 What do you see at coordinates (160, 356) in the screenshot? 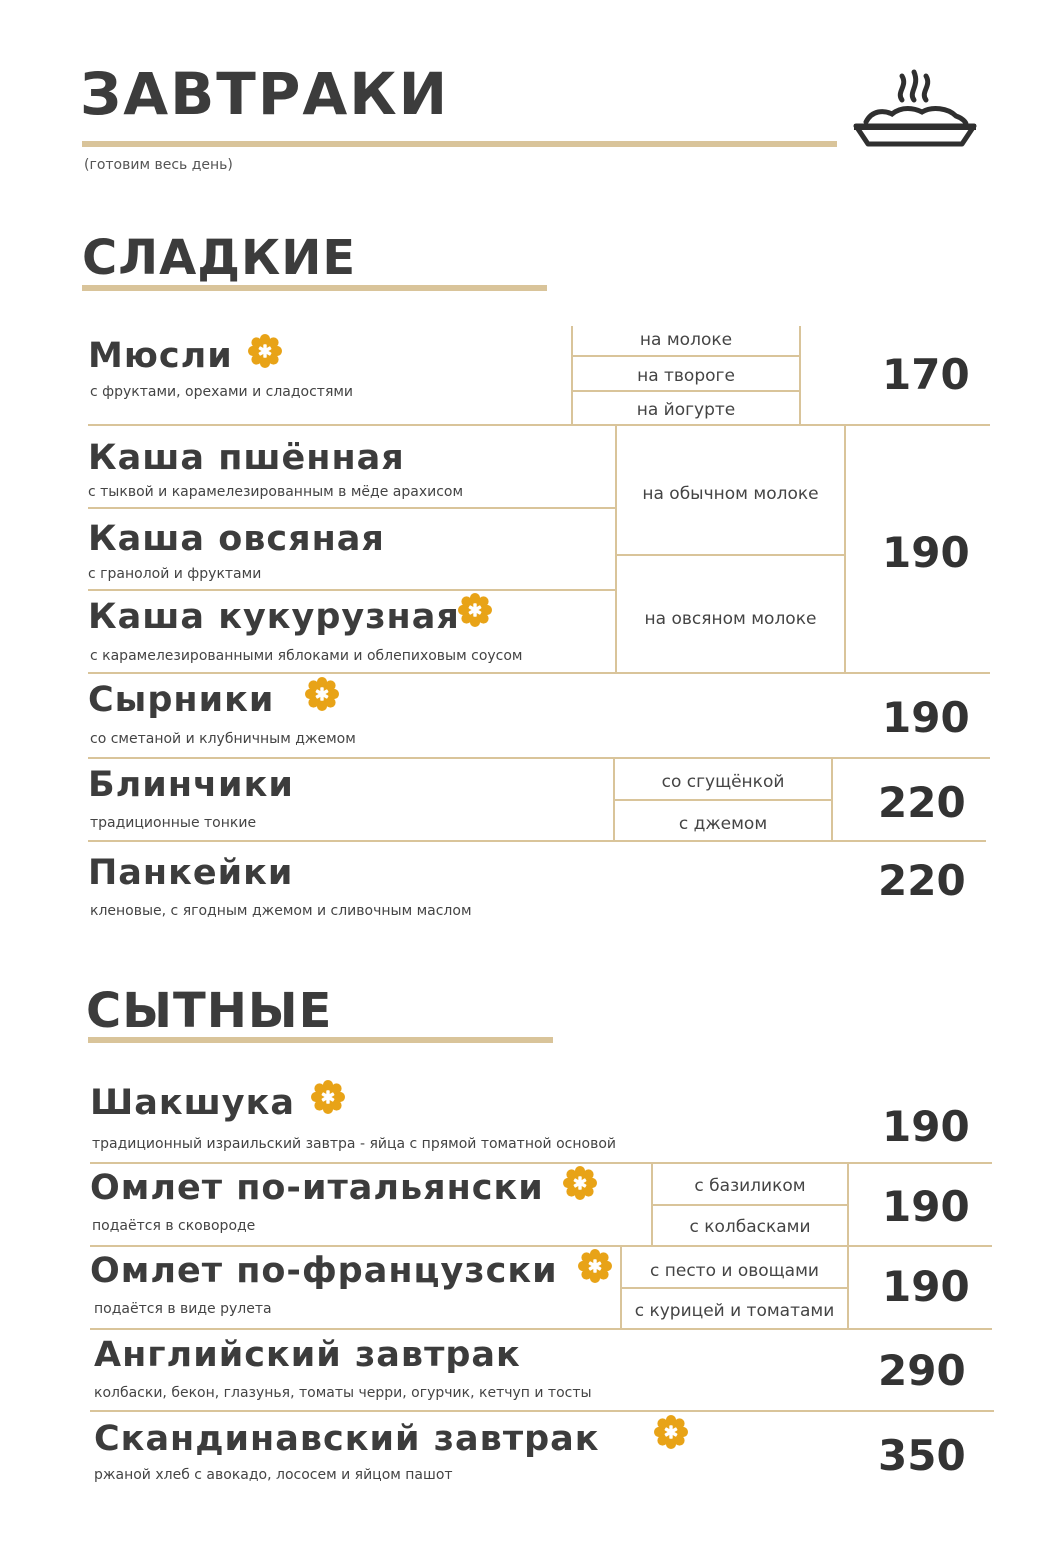
I see `item-name: Мюсли` at bounding box center [160, 356].